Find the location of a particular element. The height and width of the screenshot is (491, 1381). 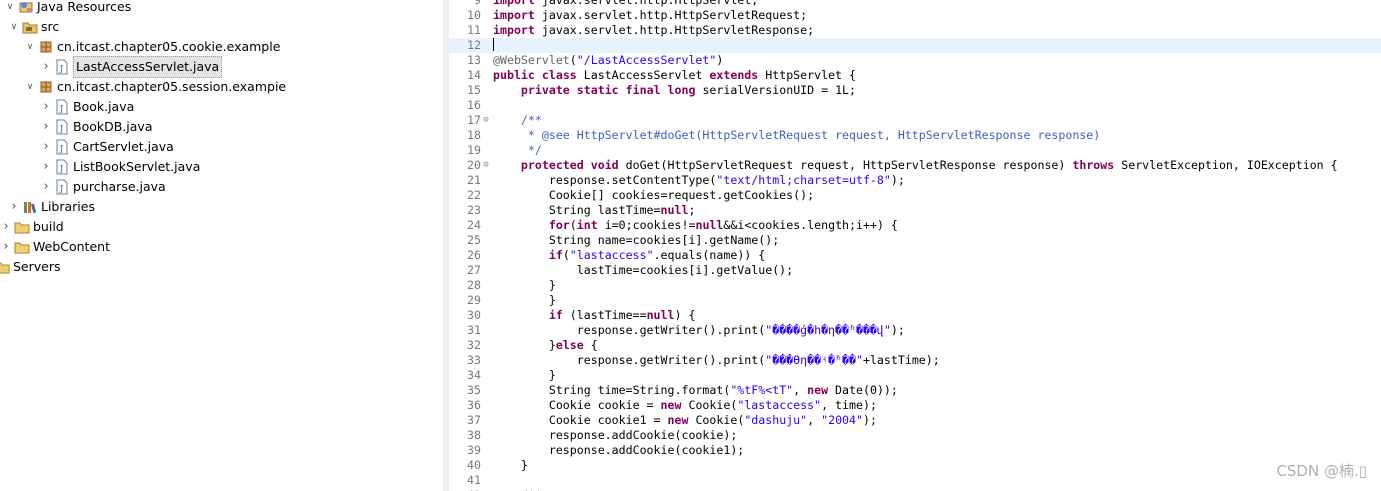

code-line: 28 } is located at coordinates (915, 285).